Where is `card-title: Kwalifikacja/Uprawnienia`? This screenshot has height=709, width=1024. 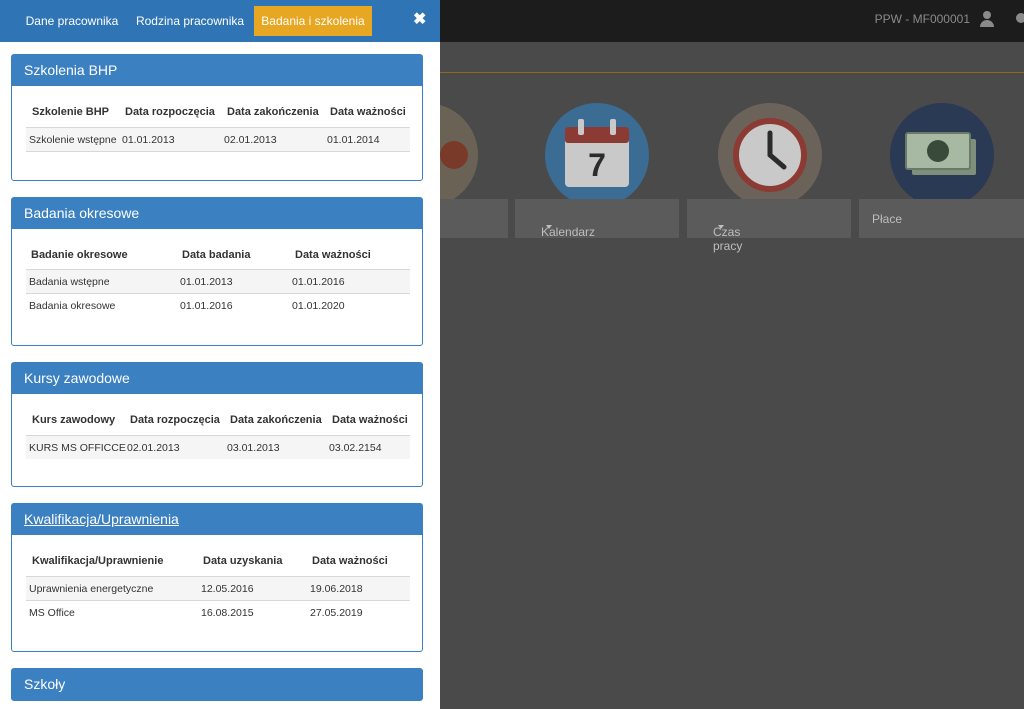
card-title: Kwalifikacja/Uprawnienia is located at coordinates (101, 519).